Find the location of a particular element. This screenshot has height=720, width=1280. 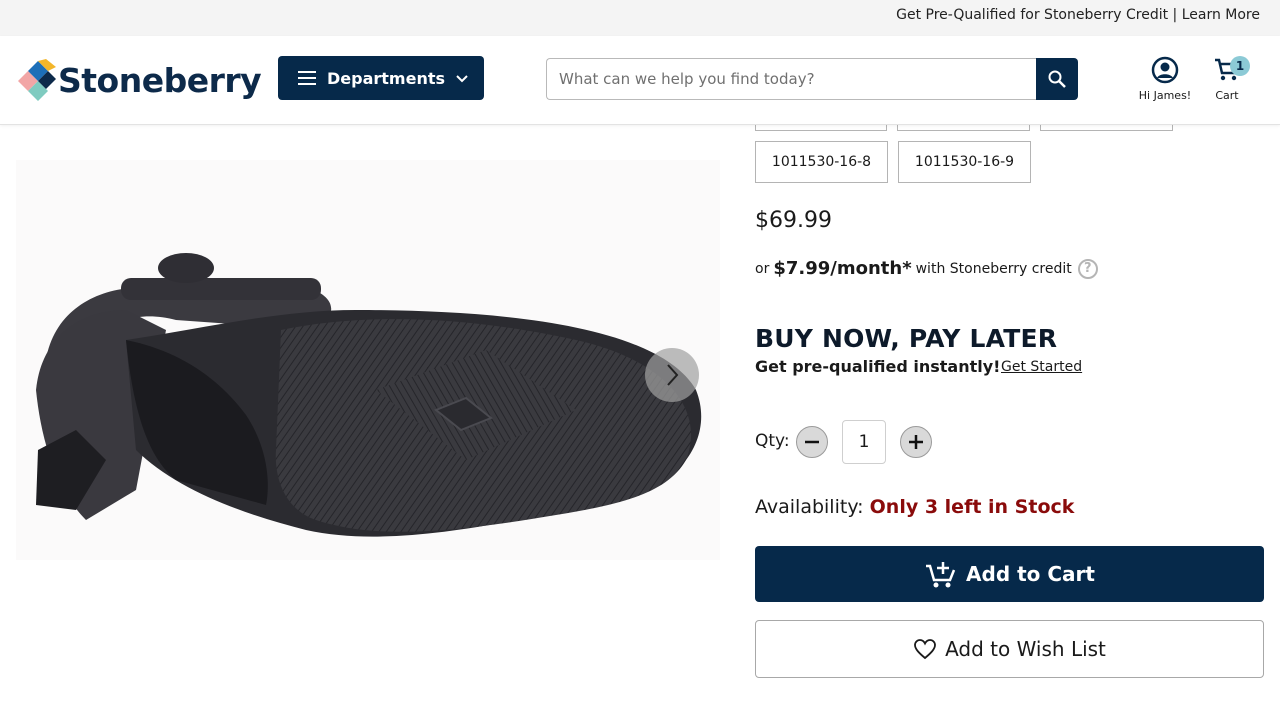

add-to-cart-label: Add to Cart is located at coordinates (1030, 574).